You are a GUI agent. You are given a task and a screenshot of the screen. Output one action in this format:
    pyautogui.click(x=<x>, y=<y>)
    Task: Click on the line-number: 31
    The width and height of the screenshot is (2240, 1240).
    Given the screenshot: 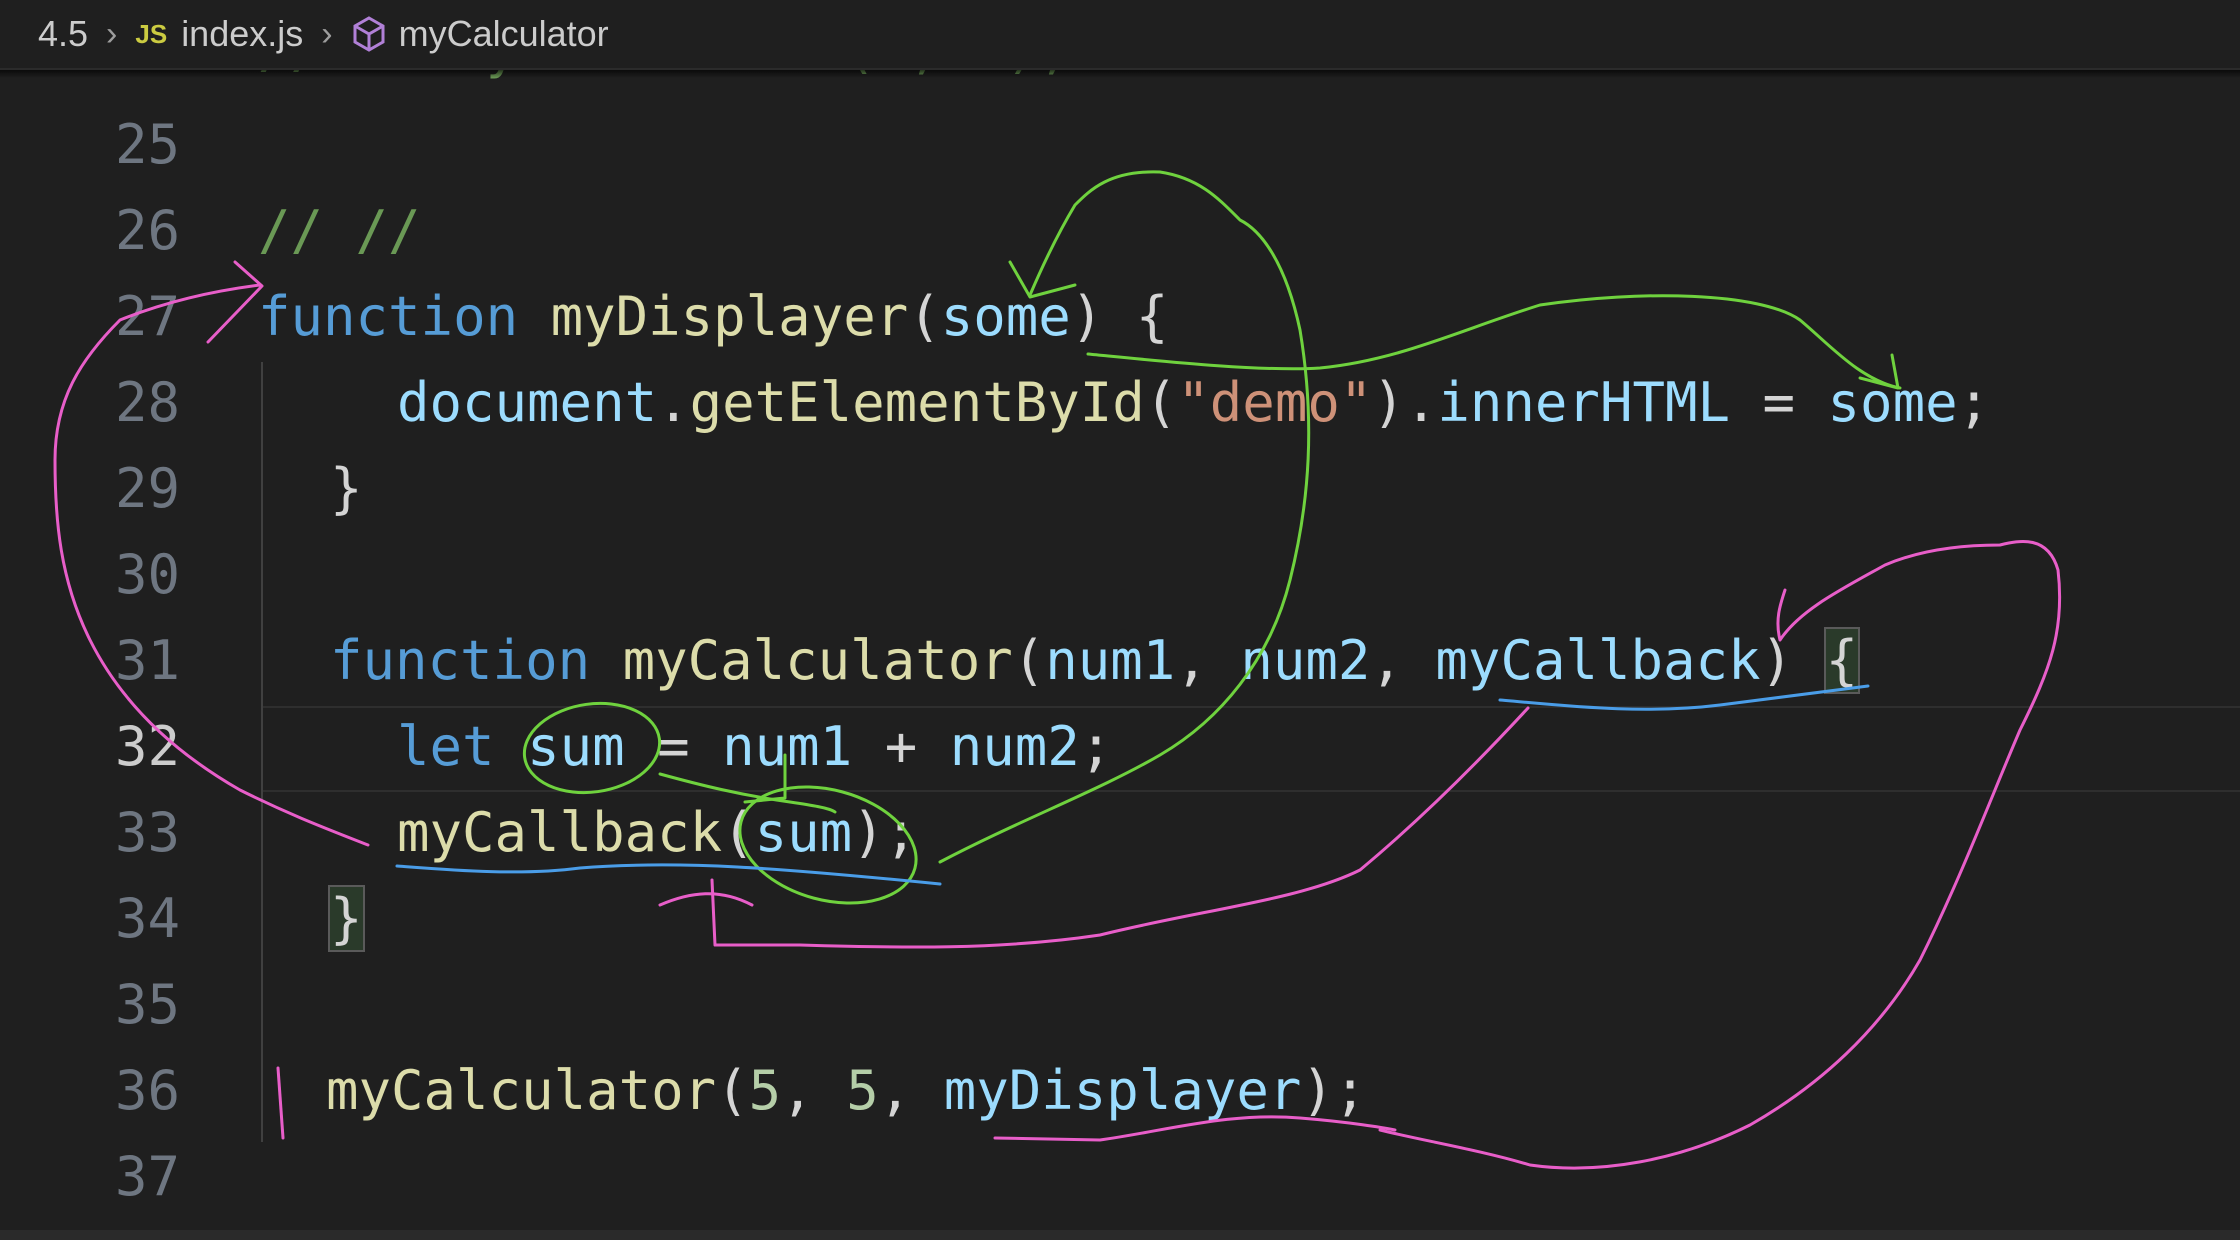 What is the action you would take?
    pyautogui.click(x=147, y=660)
    